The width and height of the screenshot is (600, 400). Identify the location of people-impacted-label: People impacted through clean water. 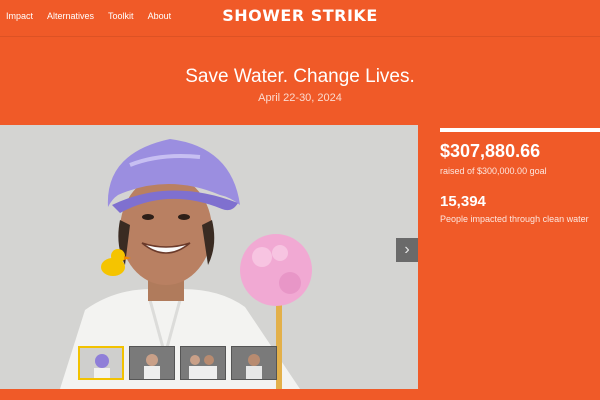
(514, 219).